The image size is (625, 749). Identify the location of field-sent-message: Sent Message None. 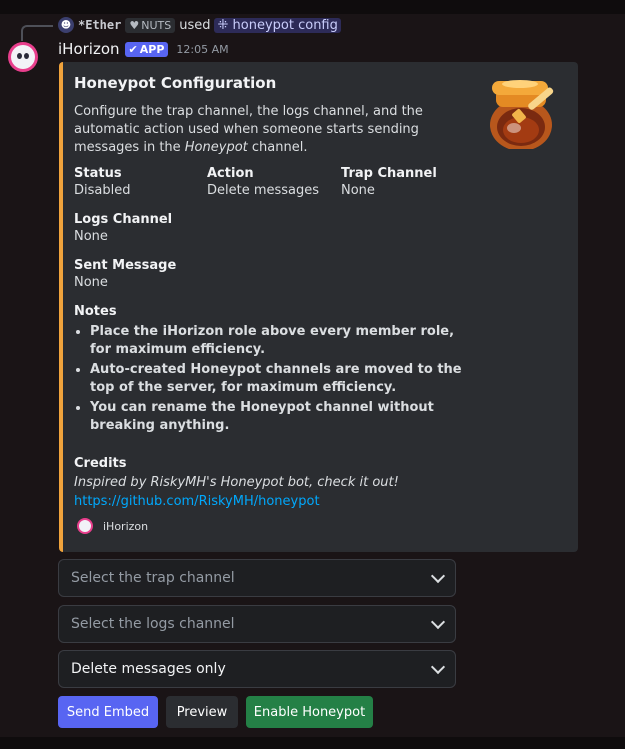
(125, 274).